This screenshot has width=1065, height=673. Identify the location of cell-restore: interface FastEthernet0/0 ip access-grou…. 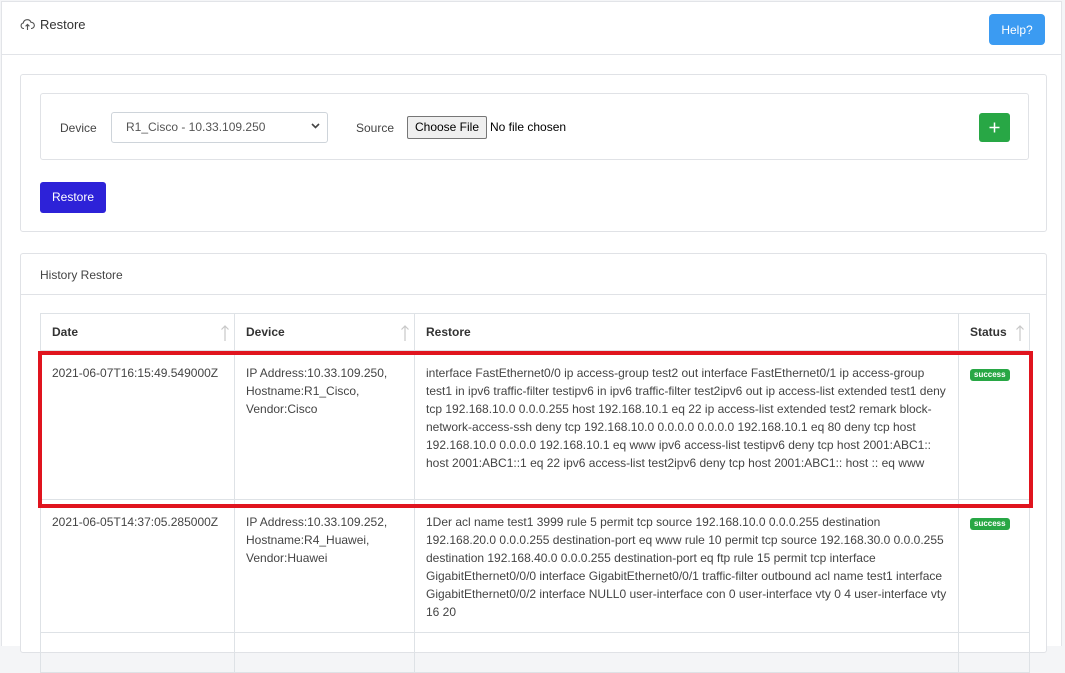
(686, 425).